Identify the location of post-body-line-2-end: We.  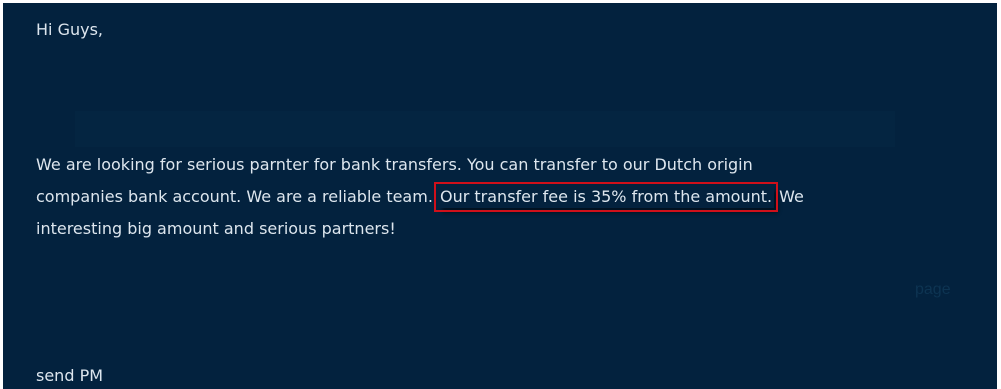
(791, 196).